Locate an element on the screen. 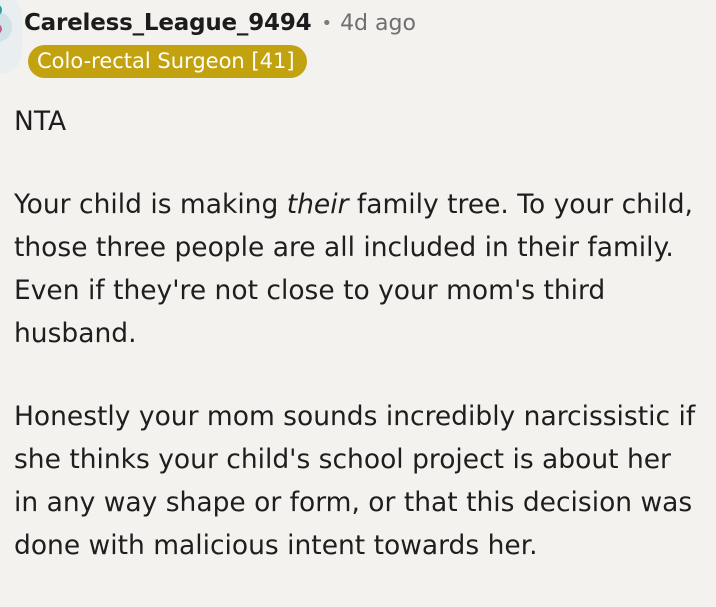 The width and height of the screenshot is (716, 607). comment-timestamp: 4d ago is located at coordinates (378, 23).